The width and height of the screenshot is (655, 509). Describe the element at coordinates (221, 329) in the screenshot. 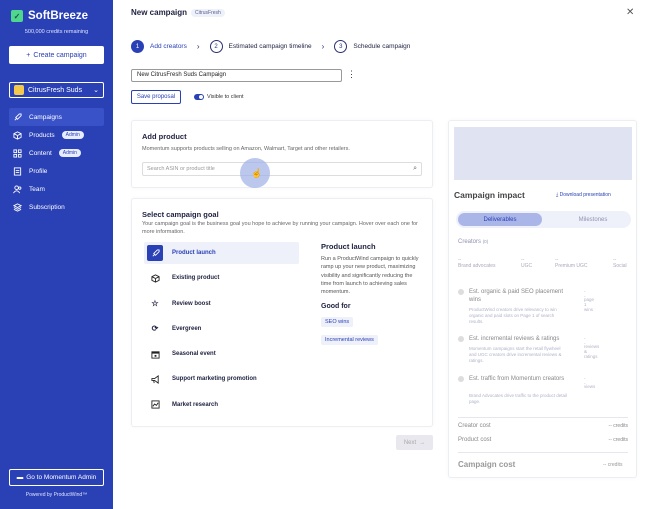

I see `goal-option-evergreen: ⟳ Evergreen` at that location.